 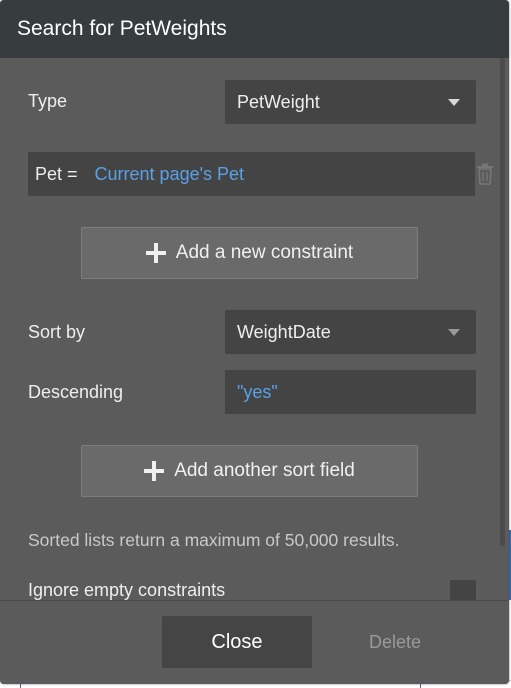 I want to click on ignore-empty-label: Ignore empty constraints, so click(x=127, y=590).